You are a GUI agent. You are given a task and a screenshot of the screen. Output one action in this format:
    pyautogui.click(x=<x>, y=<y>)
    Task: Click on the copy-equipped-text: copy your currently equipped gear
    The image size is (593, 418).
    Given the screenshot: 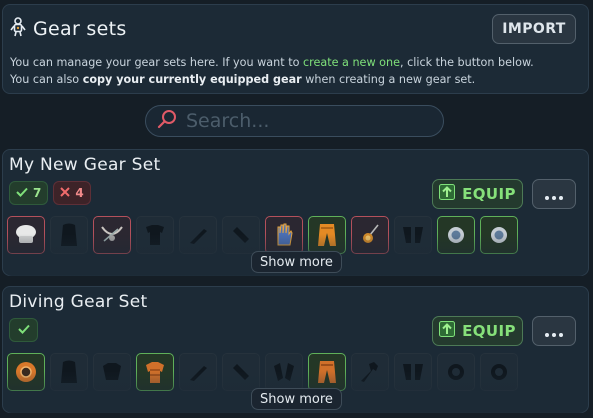 What is the action you would take?
    pyautogui.click(x=192, y=79)
    